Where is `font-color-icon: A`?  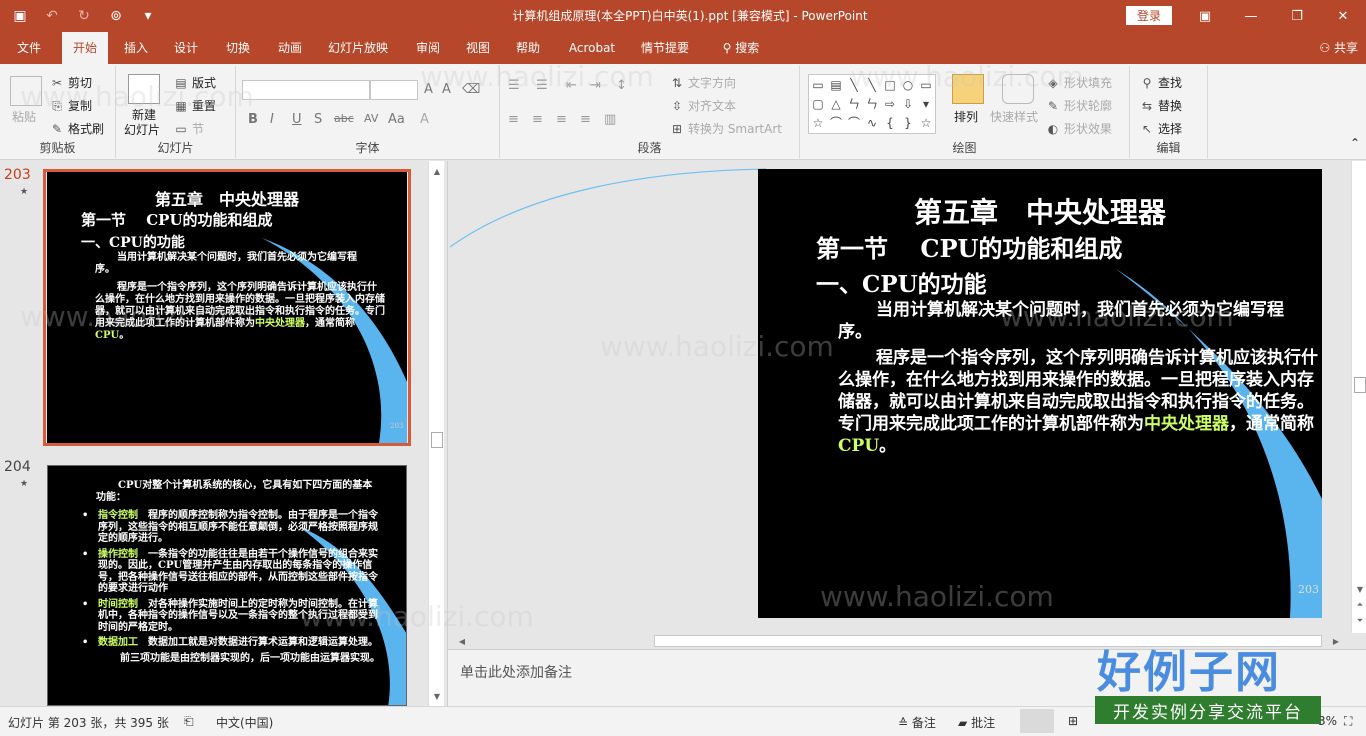
font-color-icon: A is located at coordinates (424, 119).